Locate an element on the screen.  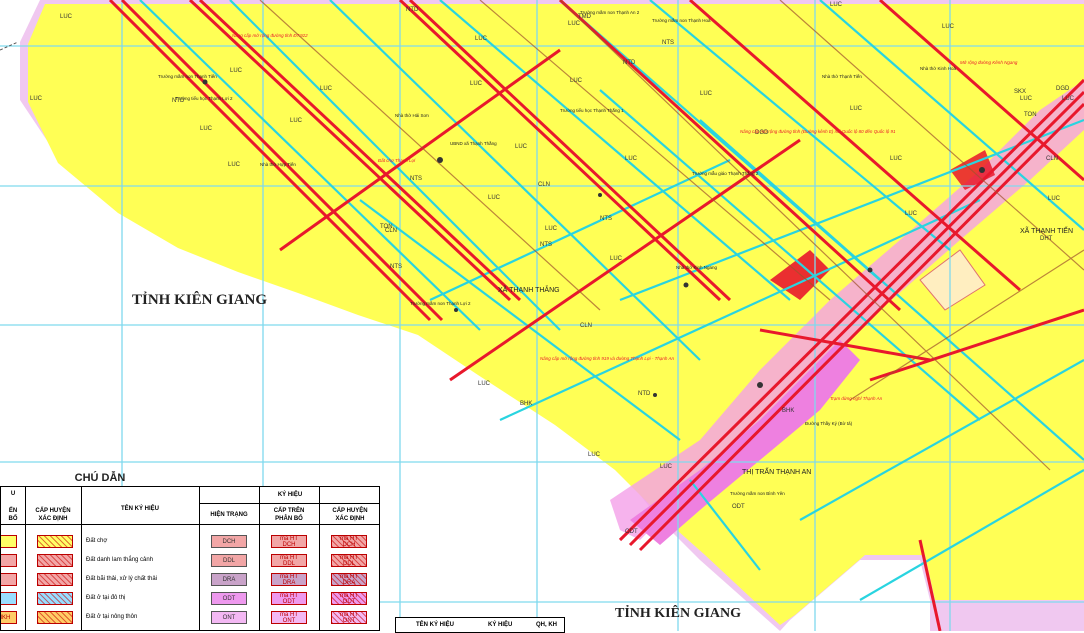
province-label: TỈNH KIÊN GIANG is located at coordinates (200, 300).